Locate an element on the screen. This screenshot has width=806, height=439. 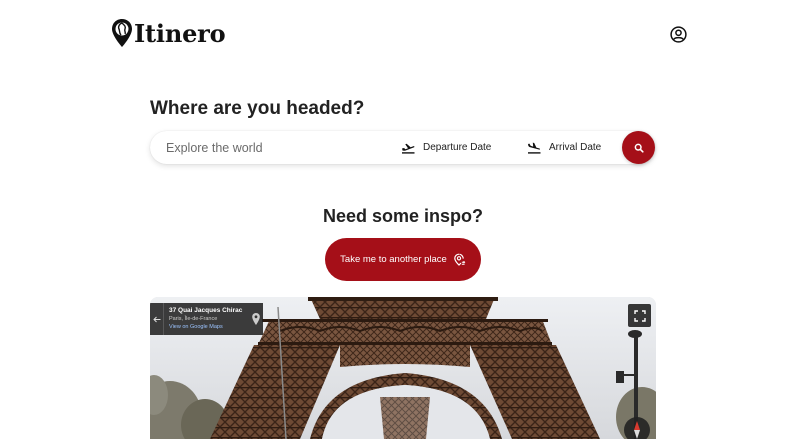
address-title: 37 Quai Jacques Chirac is located at coordinates (206, 310).